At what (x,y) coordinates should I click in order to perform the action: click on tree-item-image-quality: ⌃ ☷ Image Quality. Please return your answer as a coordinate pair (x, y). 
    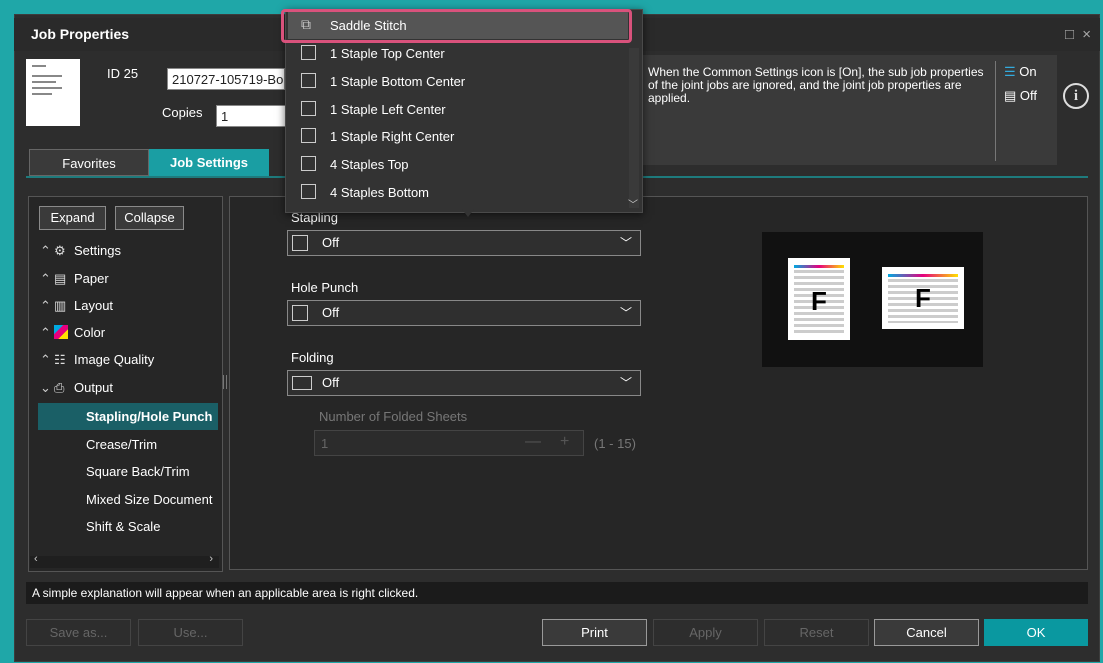
    Looking at the image, I should click on (97, 360).